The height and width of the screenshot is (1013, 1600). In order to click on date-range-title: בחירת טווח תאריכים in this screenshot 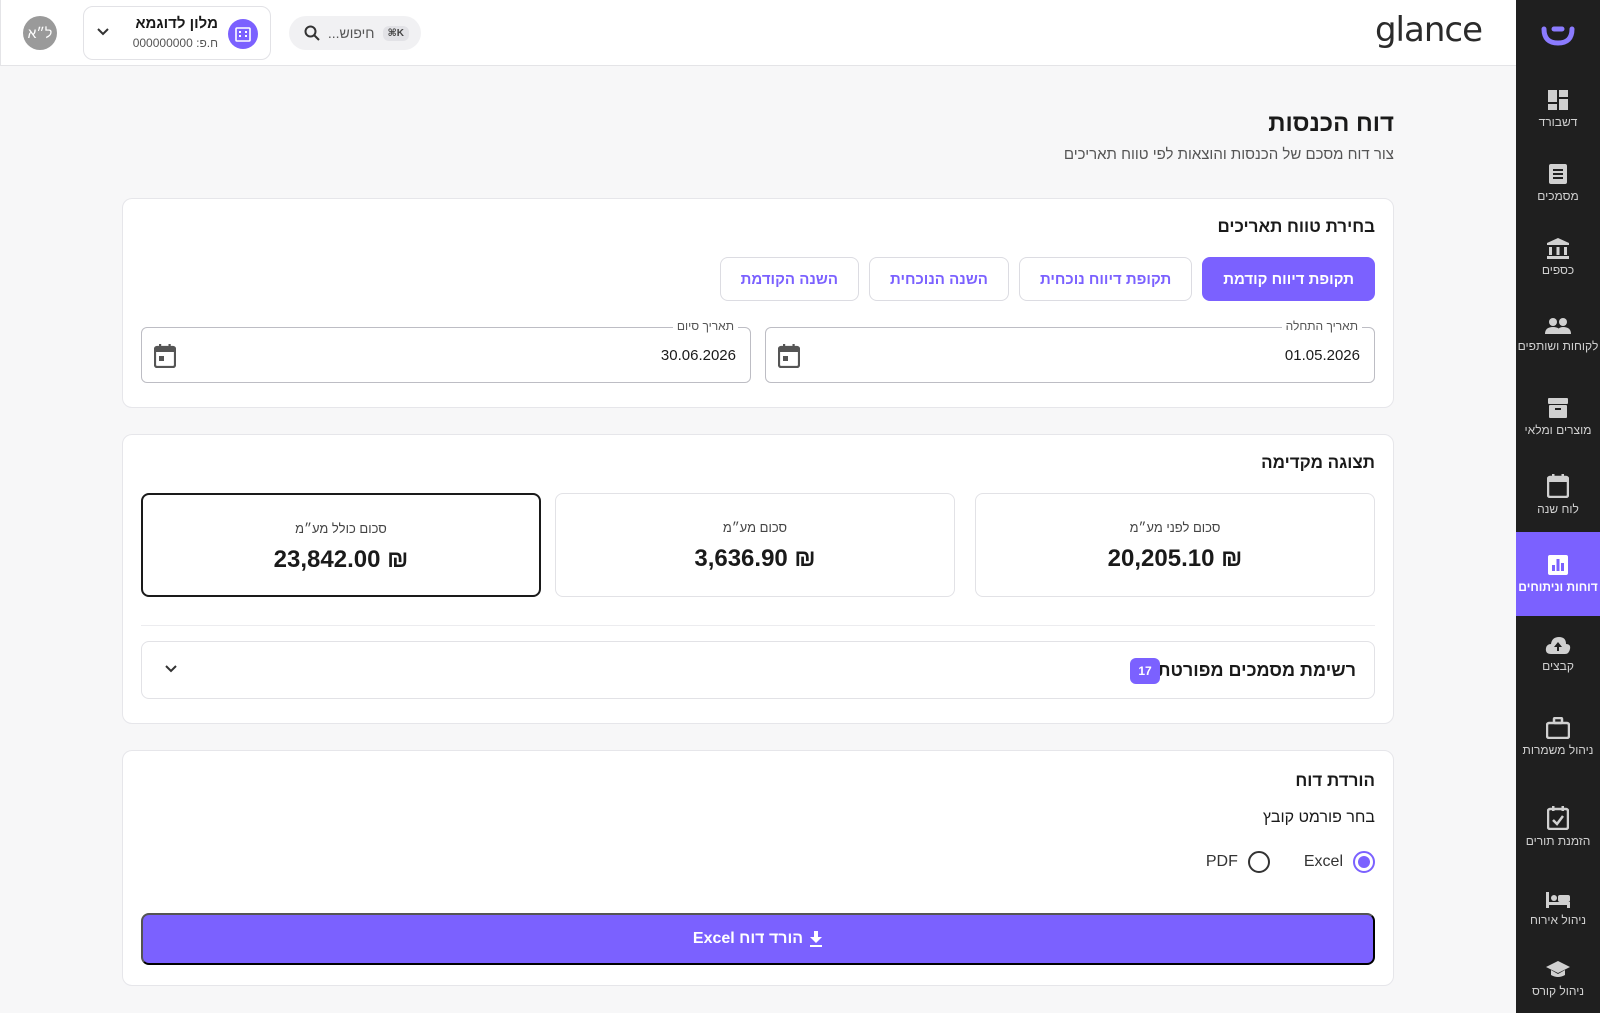, I will do `click(1296, 226)`.